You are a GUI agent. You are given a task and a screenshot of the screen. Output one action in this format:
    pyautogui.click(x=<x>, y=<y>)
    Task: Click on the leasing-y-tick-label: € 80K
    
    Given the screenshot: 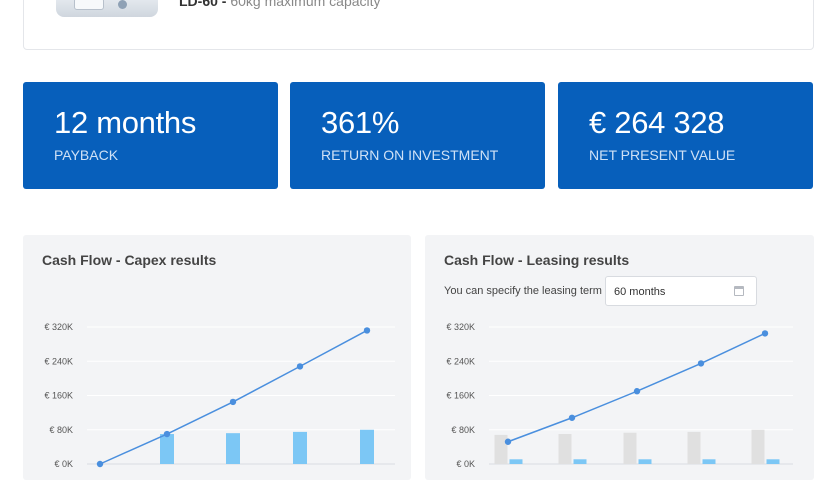 What is the action you would take?
    pyautogui.click(x=463, y=430)
    